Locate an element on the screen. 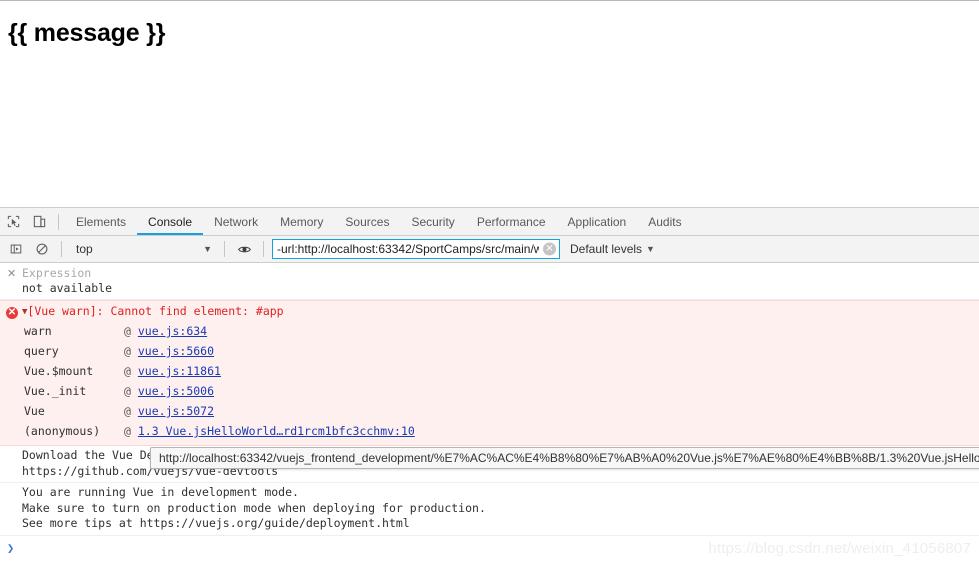 The image size is (979, 566). tab-console: Console is located at coordinates (170, 221).